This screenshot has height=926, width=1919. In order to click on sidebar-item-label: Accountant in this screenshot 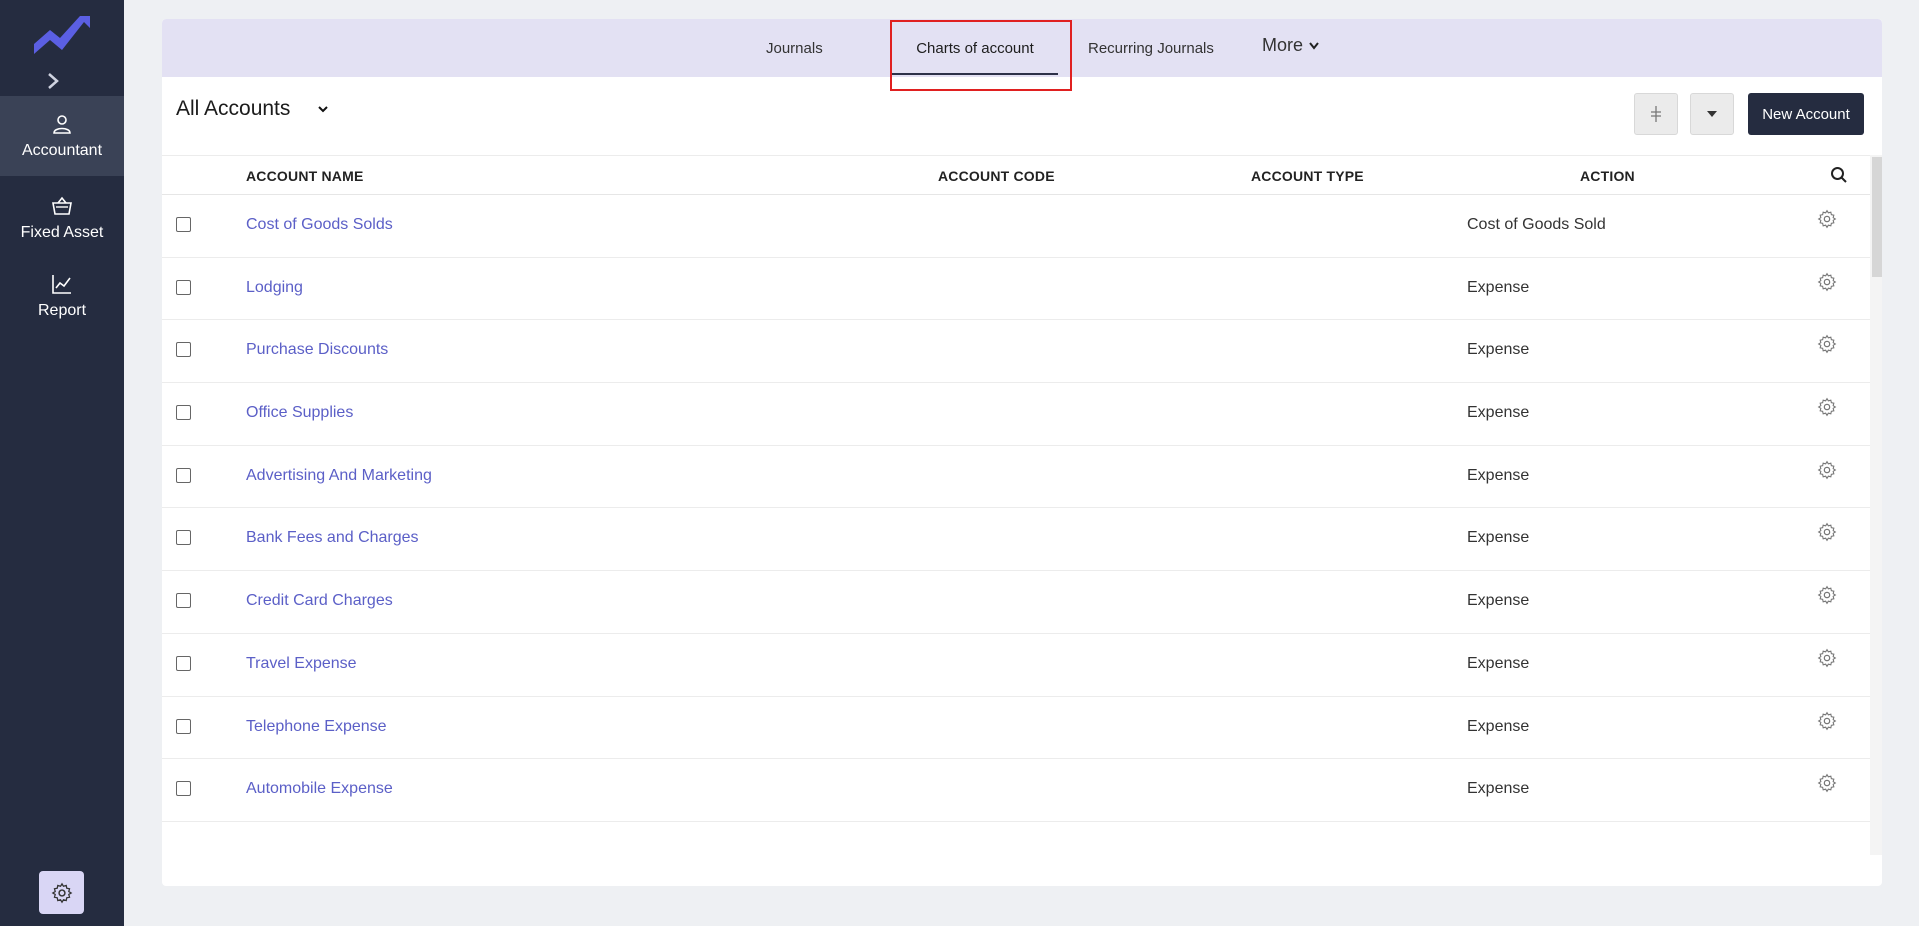, I will do `click(62, 150)`.